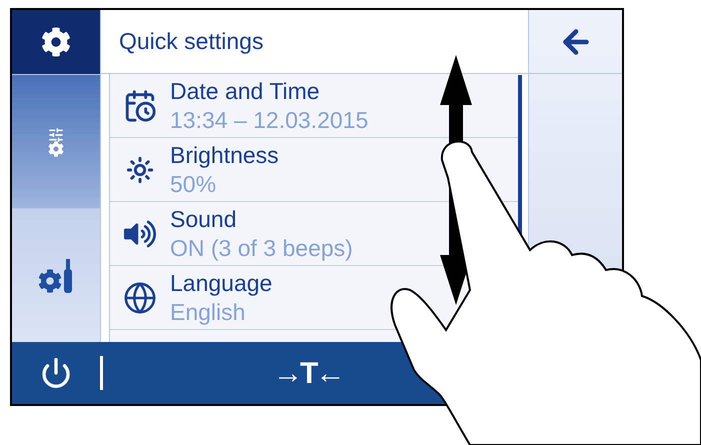 The image size is (701, 445). Describe the element at coordinates (314, 170) in the screenshot. I see `settings-list-item: Brightness 50%` at that location.